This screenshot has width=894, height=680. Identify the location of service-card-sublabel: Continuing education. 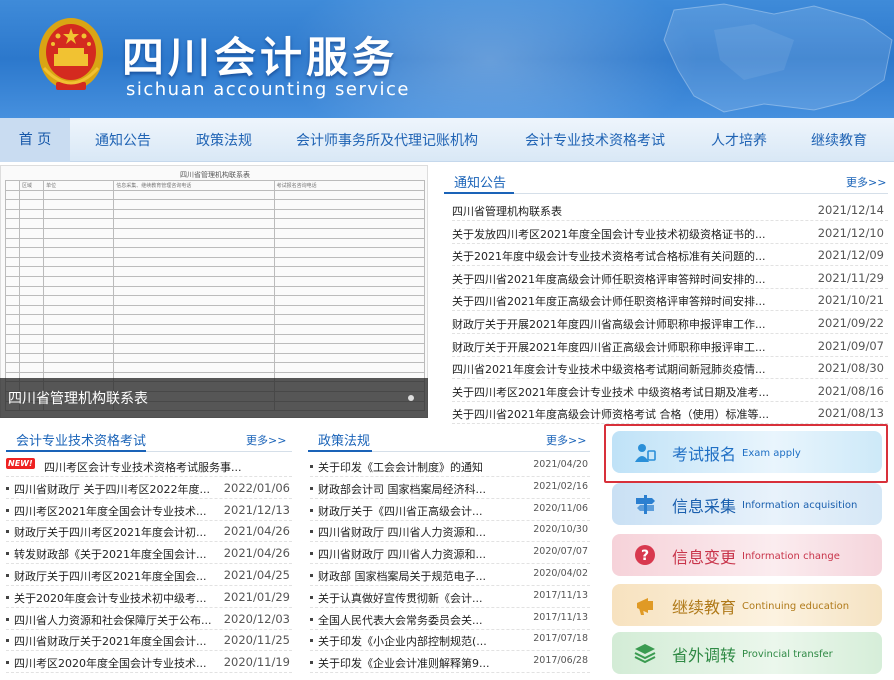
(795, 606).